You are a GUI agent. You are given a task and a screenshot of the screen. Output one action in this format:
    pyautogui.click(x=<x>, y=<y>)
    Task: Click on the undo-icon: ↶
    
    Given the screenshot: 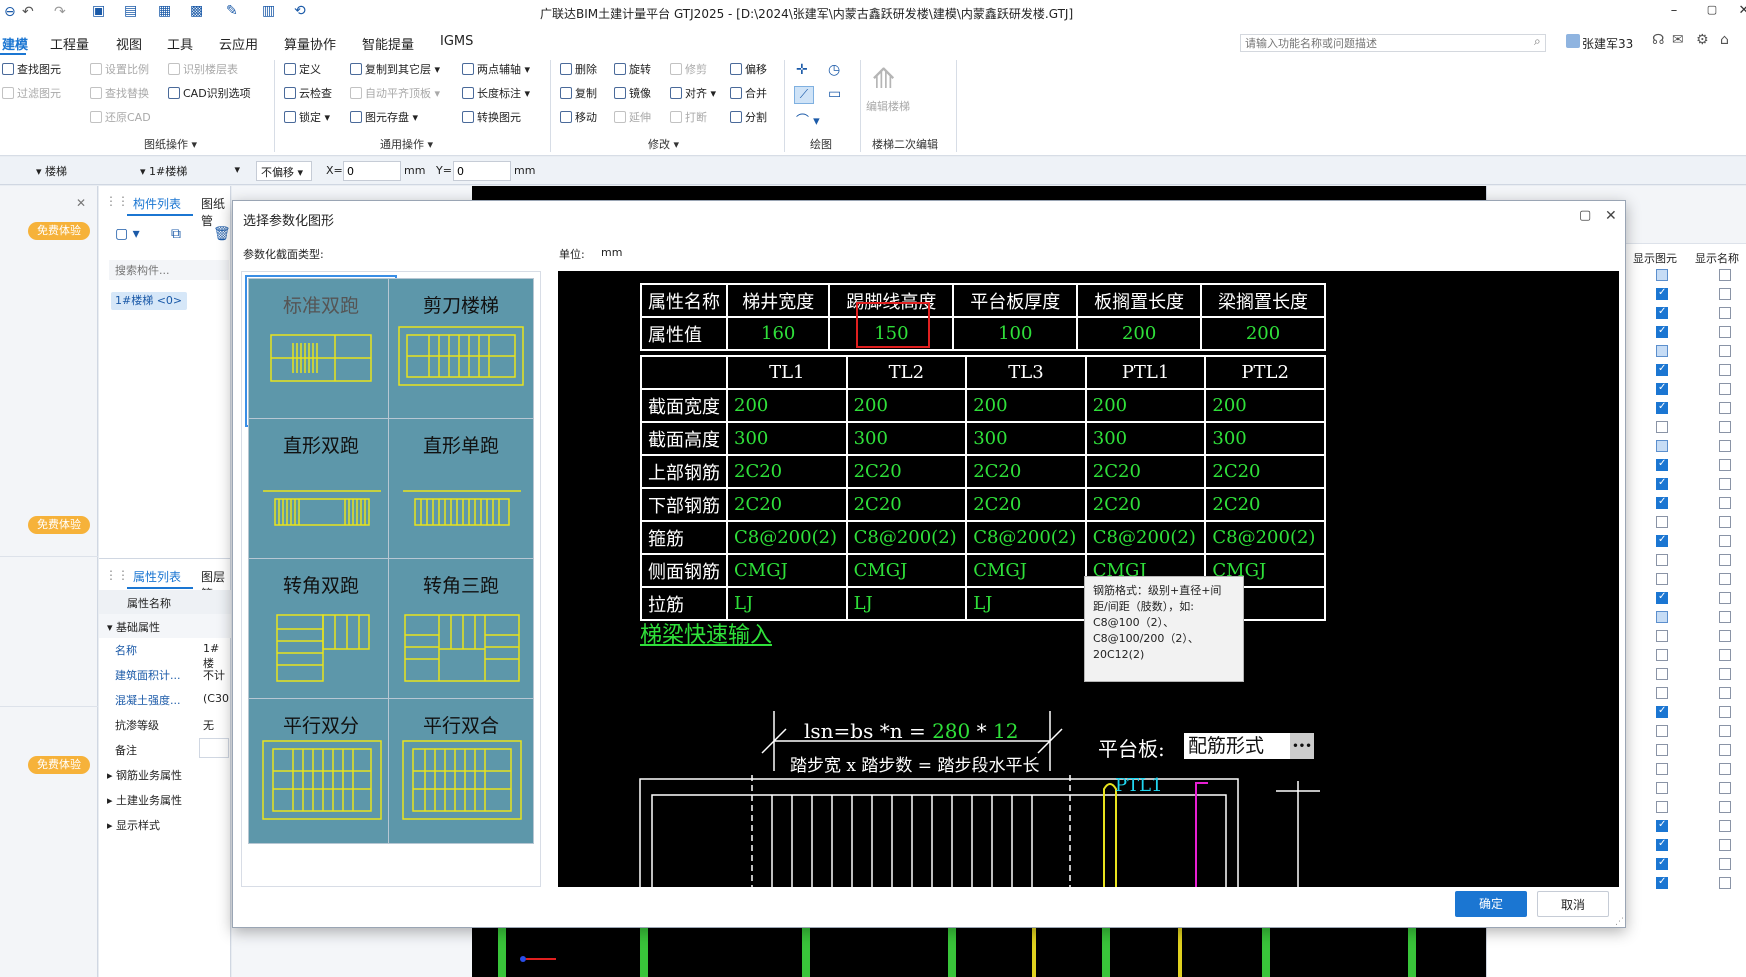 What is the action you would take?
    pyautogui.click(x=28, y=12)
    